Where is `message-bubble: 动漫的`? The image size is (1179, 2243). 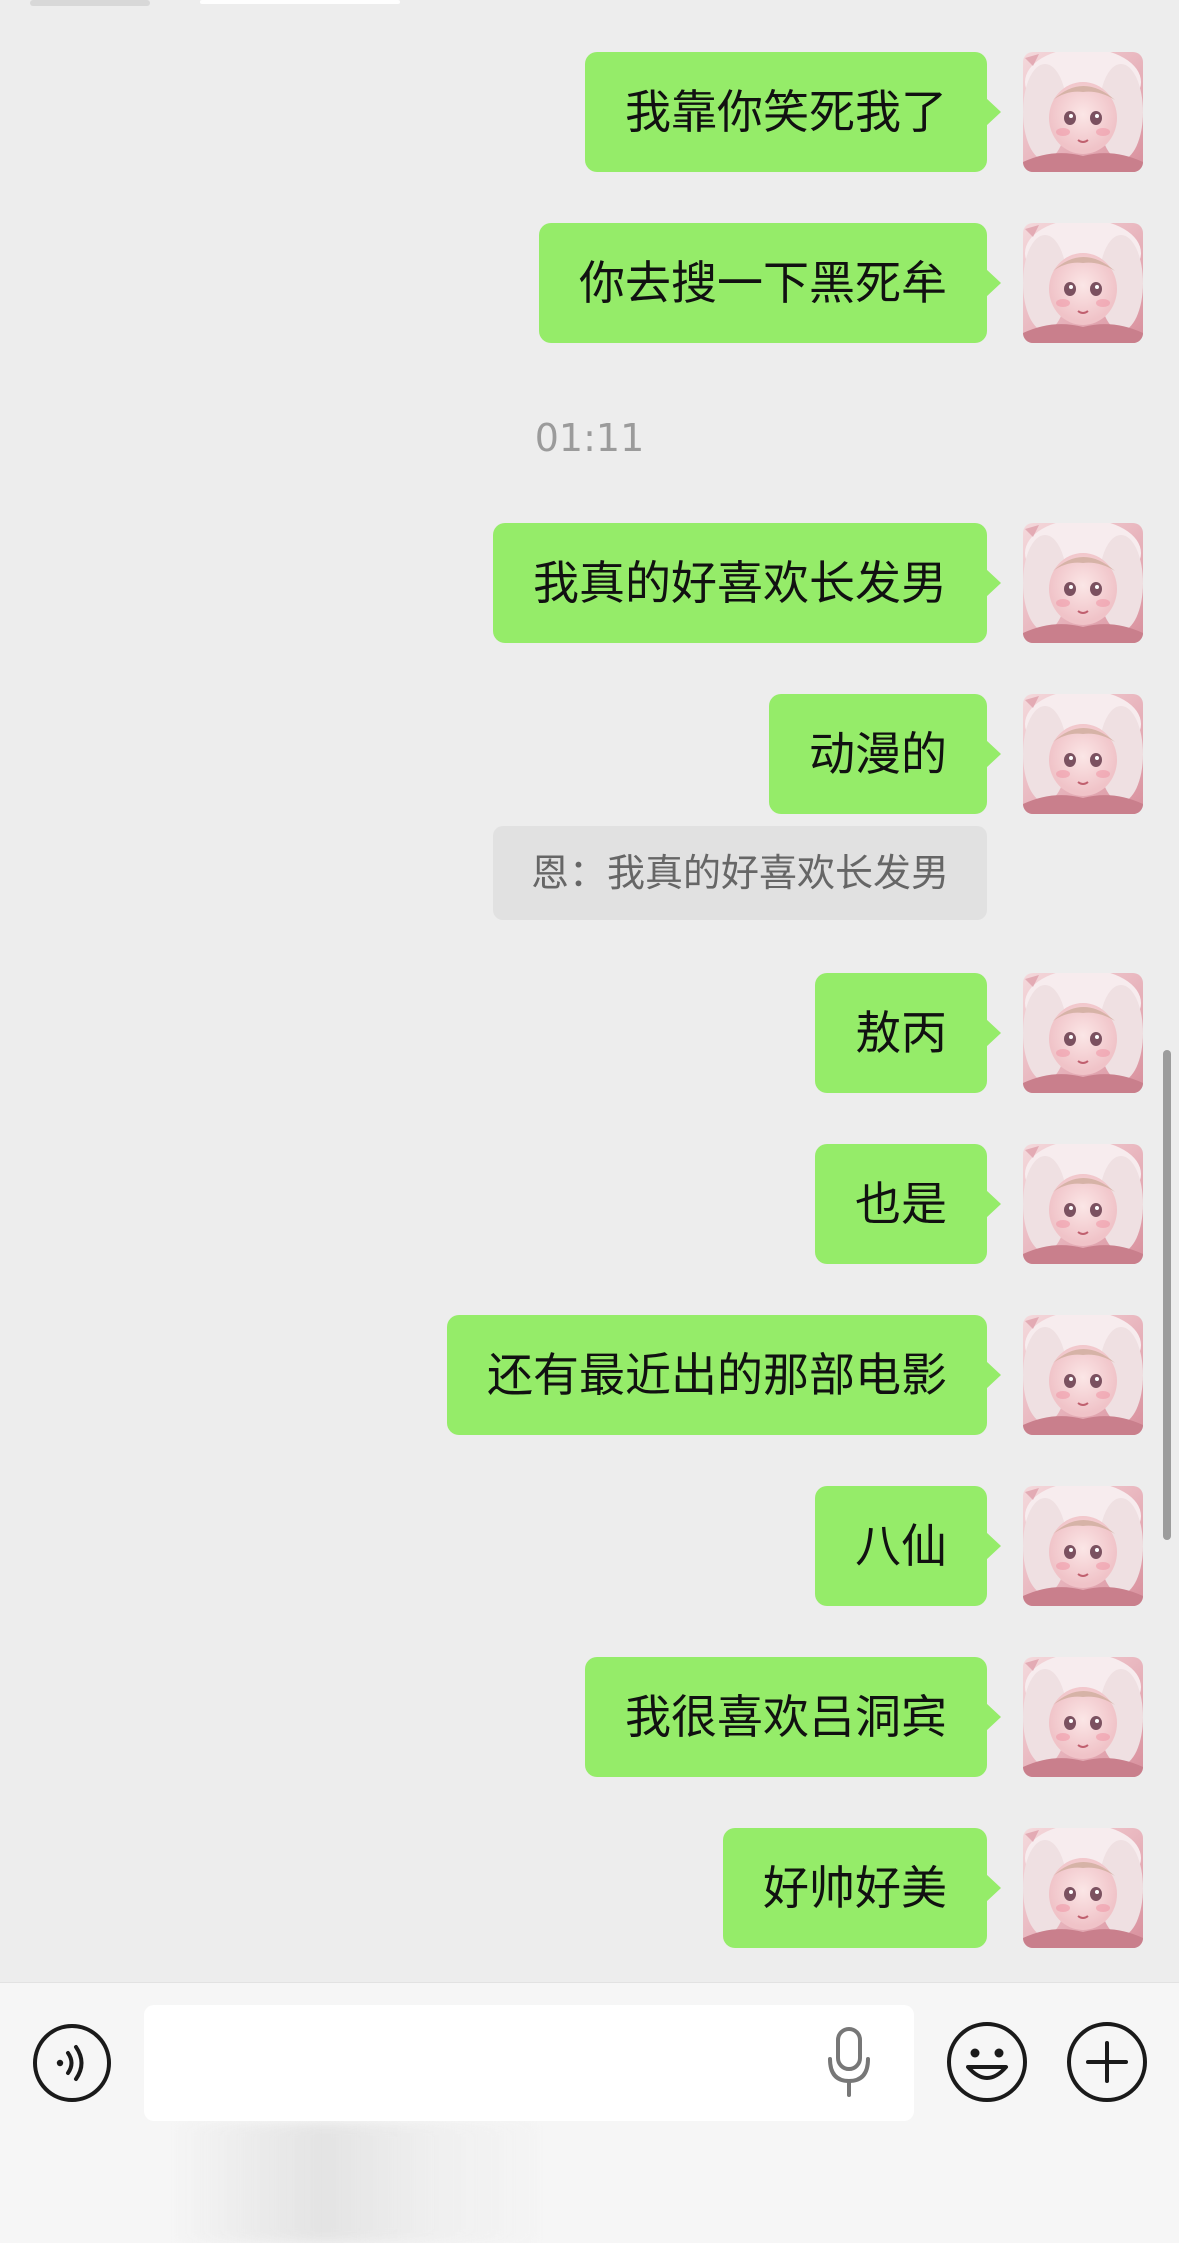
message-bubble: 动漫的 is located at coordinates (885, 754).